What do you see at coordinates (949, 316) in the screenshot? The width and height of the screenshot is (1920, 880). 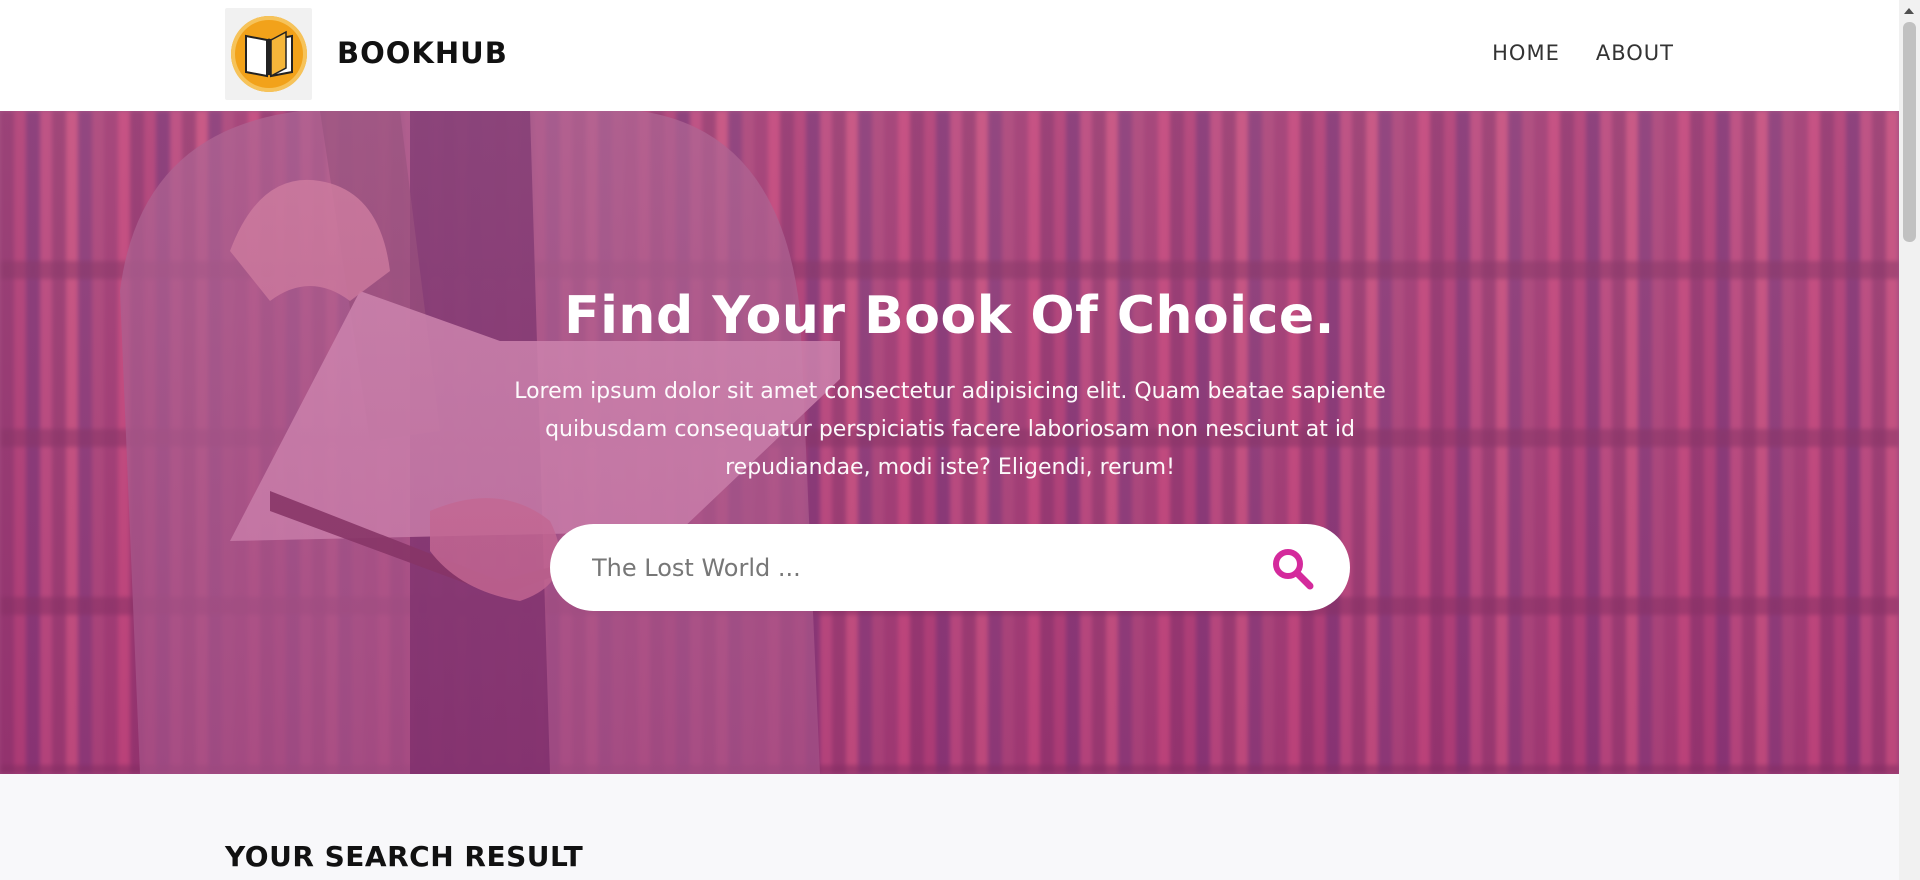 I see `hero-title: Find Your Book Of Choice.` at bounding box center [949, 316].